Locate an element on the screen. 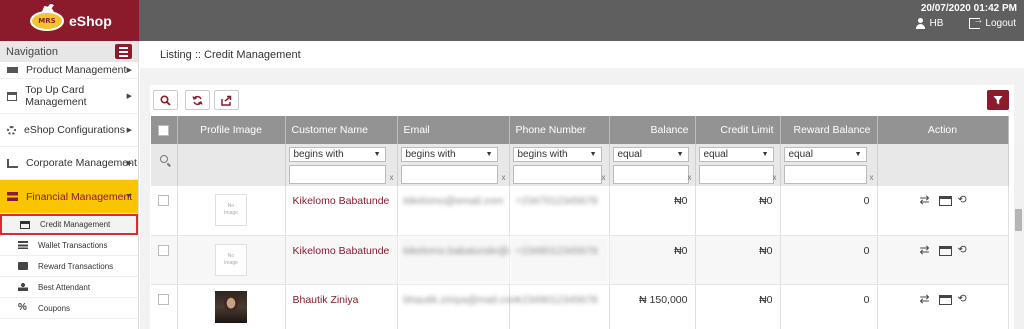  column-header: Credit Limit is located at coordinates (738, 130).